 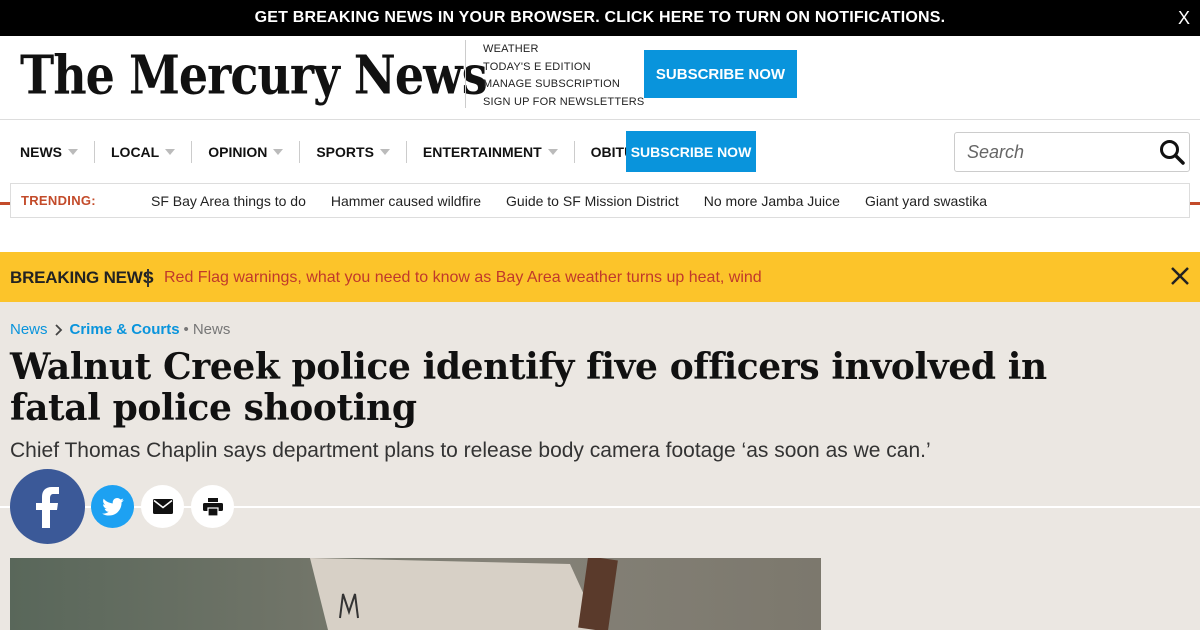 What do you see at coordinates (345, 151) in the screenshot?
I see `nav-item-label: SPORTS` at bounding box center [345, 151].